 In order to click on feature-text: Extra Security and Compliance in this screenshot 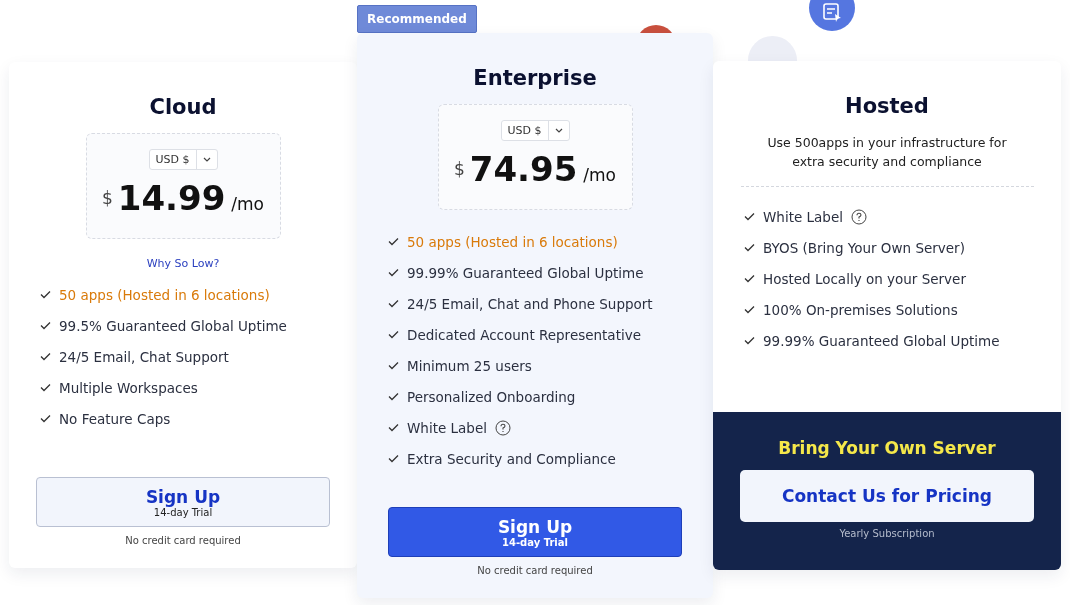, I will do `click(511, 458)`.